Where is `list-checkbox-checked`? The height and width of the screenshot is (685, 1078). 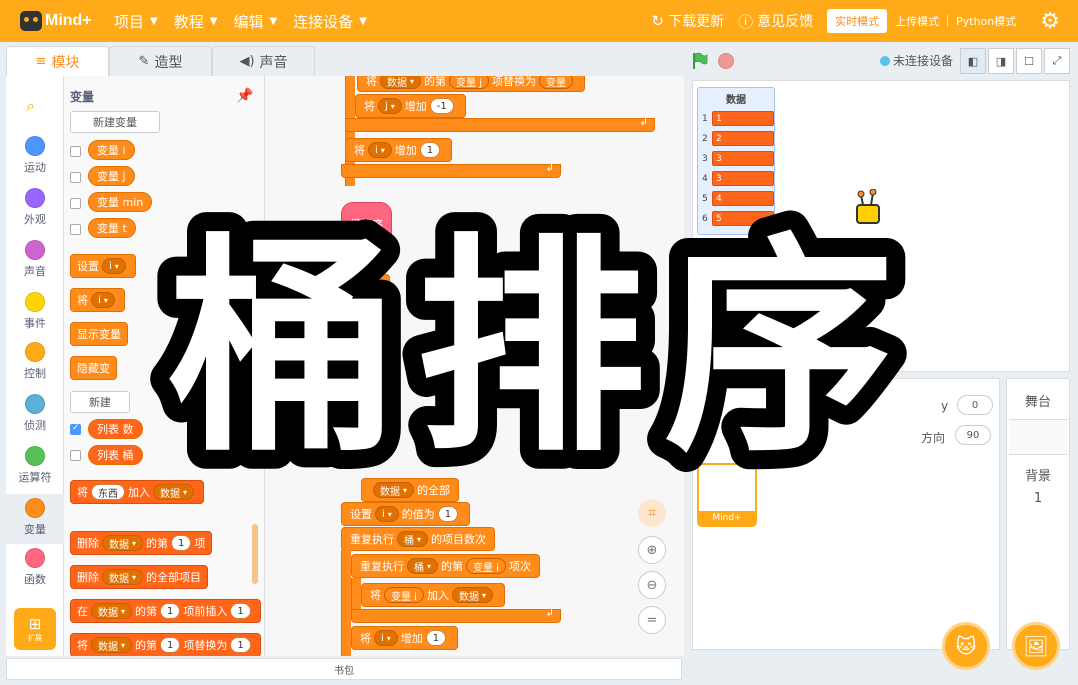
list-checkbox-checked is located at coordinates (75, 429).